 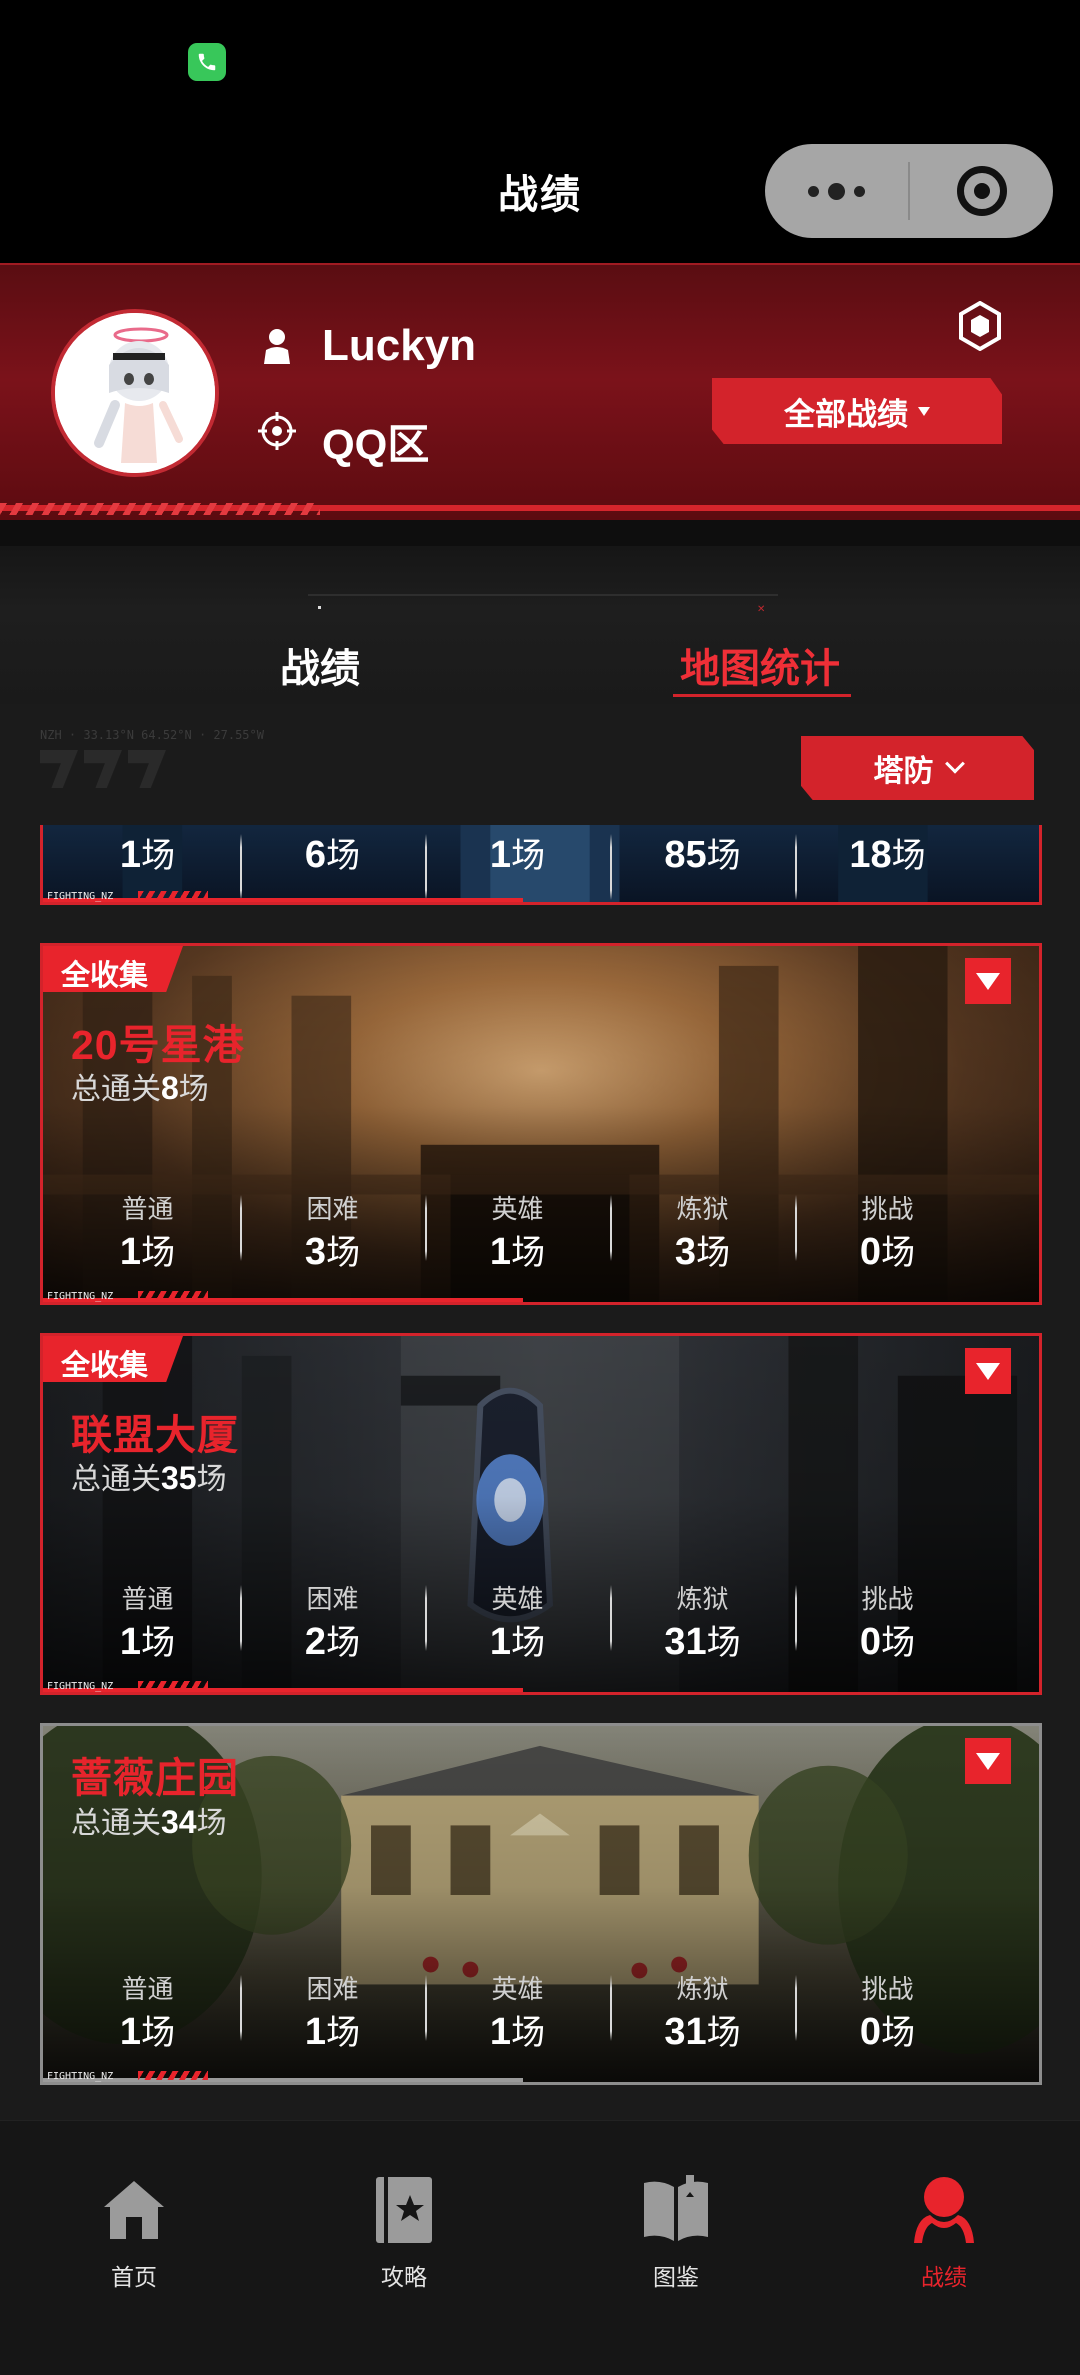 What do you see at coordinates (332, 2014) in the screenshot?
I see `stat-hard: 困难 1场` at bounding box center [332, 2014].